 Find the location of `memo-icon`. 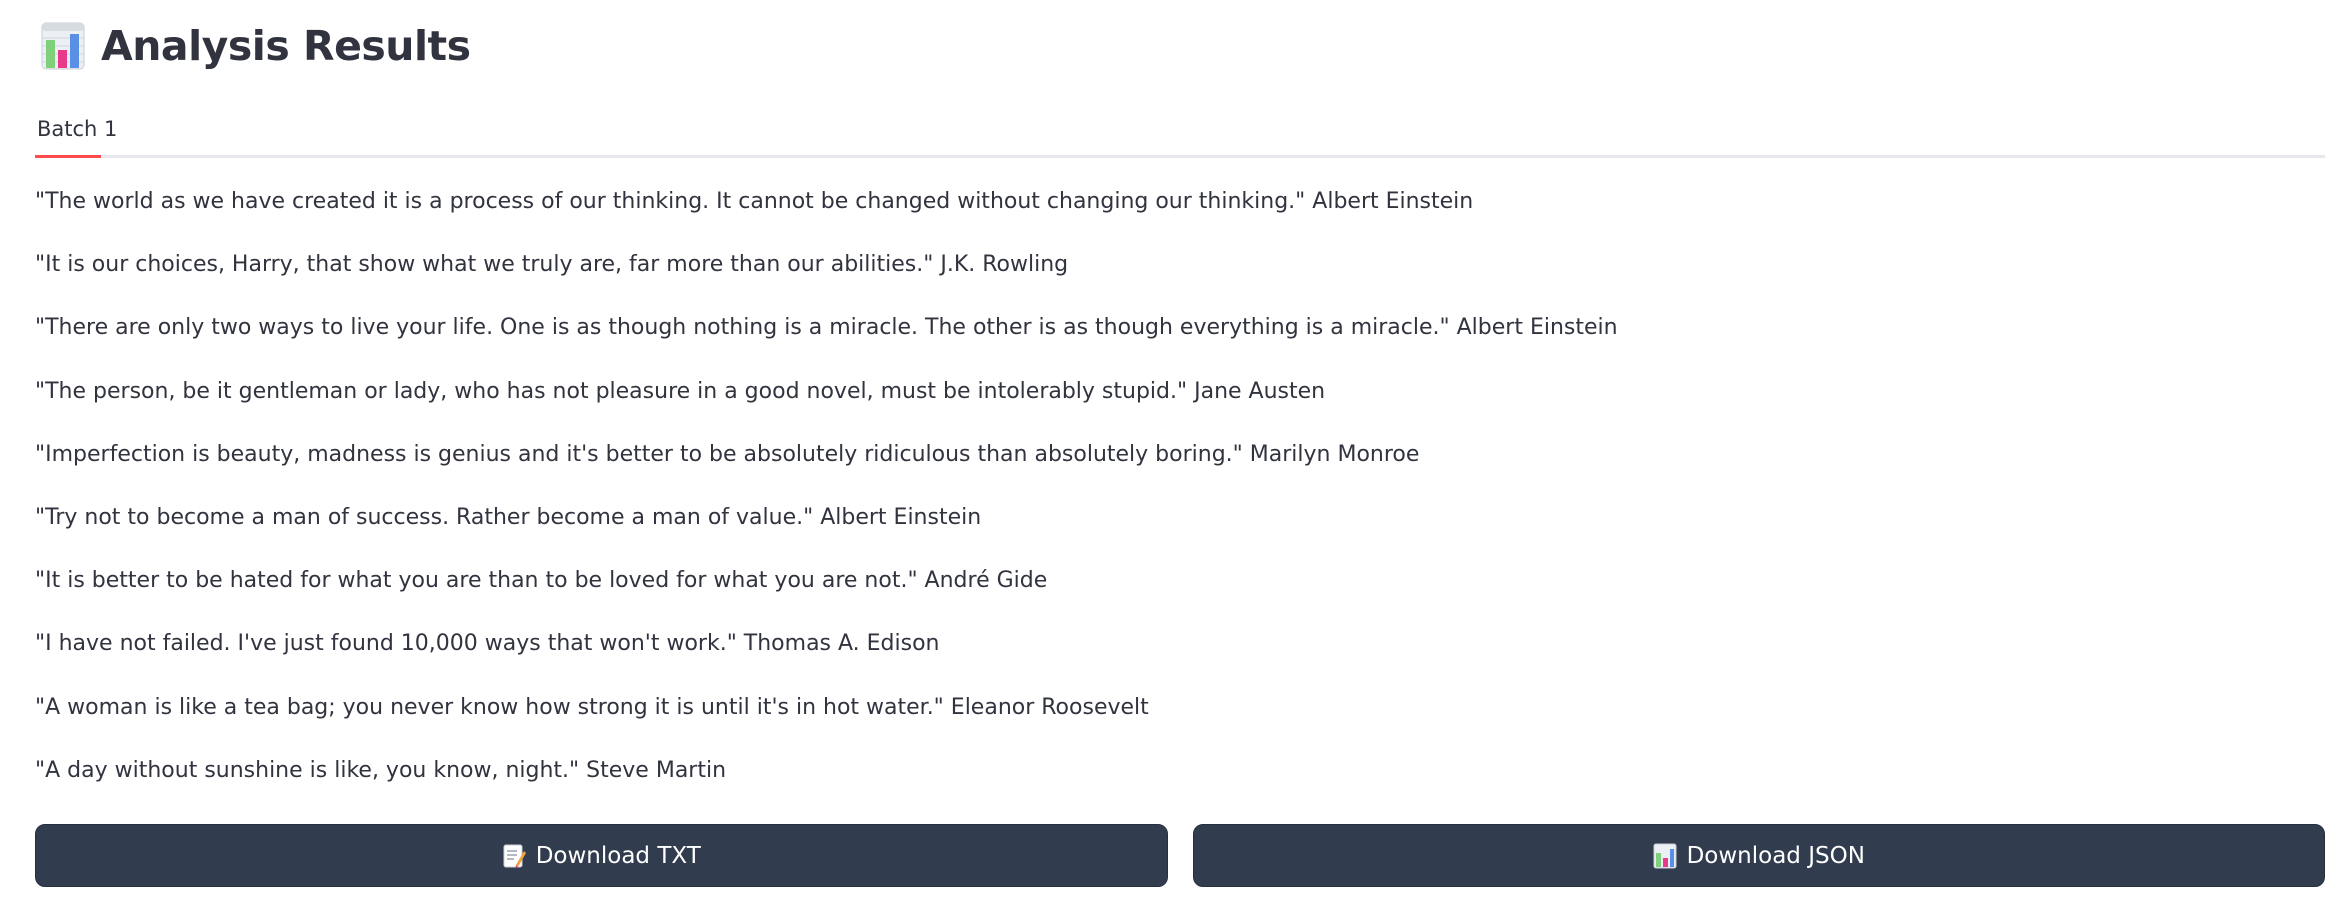

memo-icon is located at coordinates (514, 856).